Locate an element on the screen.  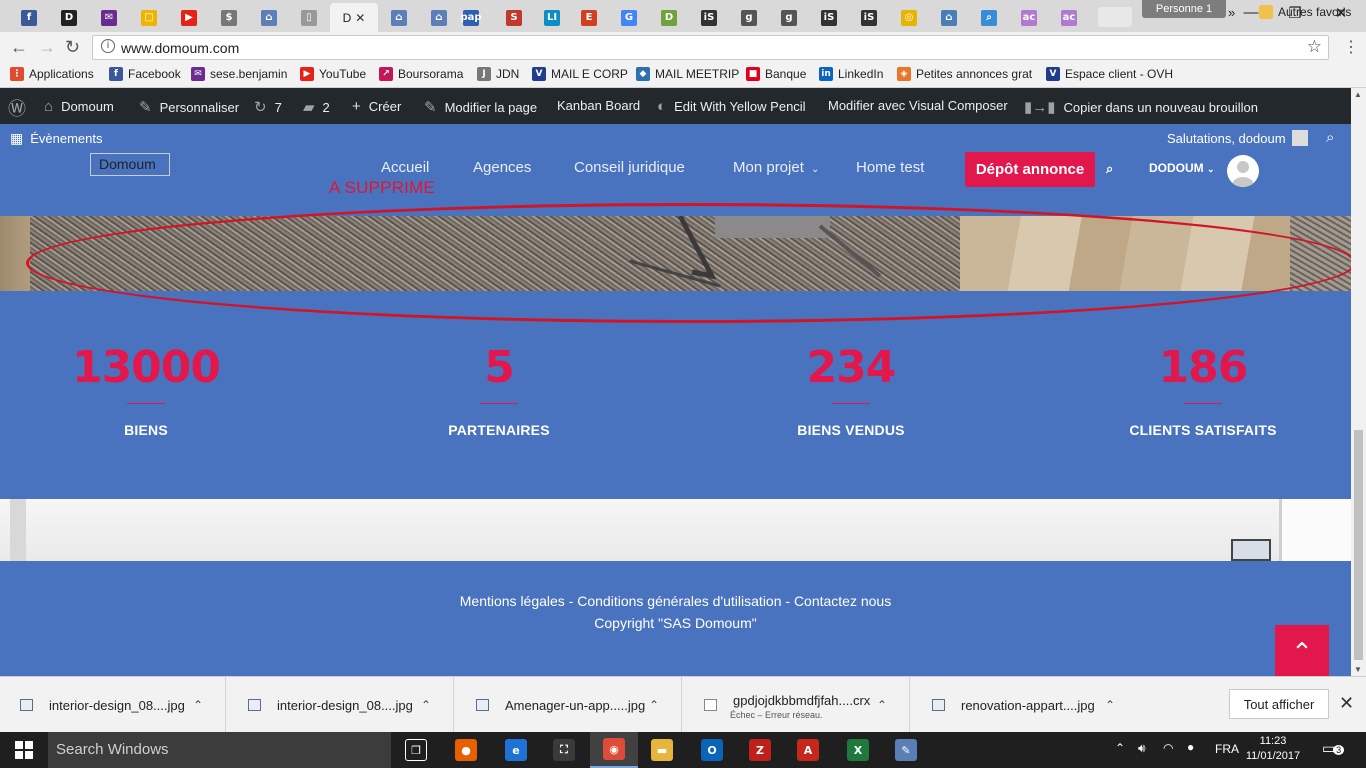
browser-tab: G is located at coordinates (629, 17).